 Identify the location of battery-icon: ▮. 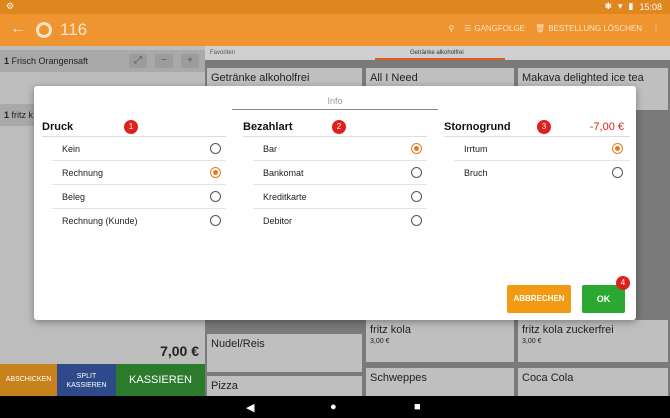
(631, 6).